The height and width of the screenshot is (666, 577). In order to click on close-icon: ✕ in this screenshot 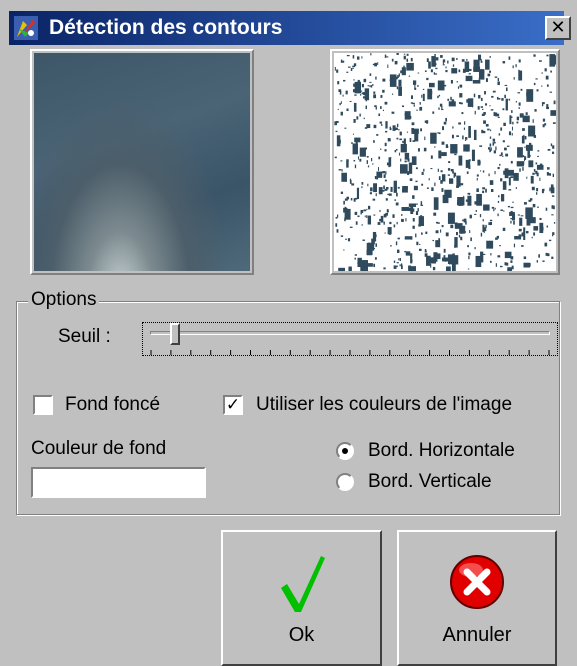, I will do `click(558, 27)`.